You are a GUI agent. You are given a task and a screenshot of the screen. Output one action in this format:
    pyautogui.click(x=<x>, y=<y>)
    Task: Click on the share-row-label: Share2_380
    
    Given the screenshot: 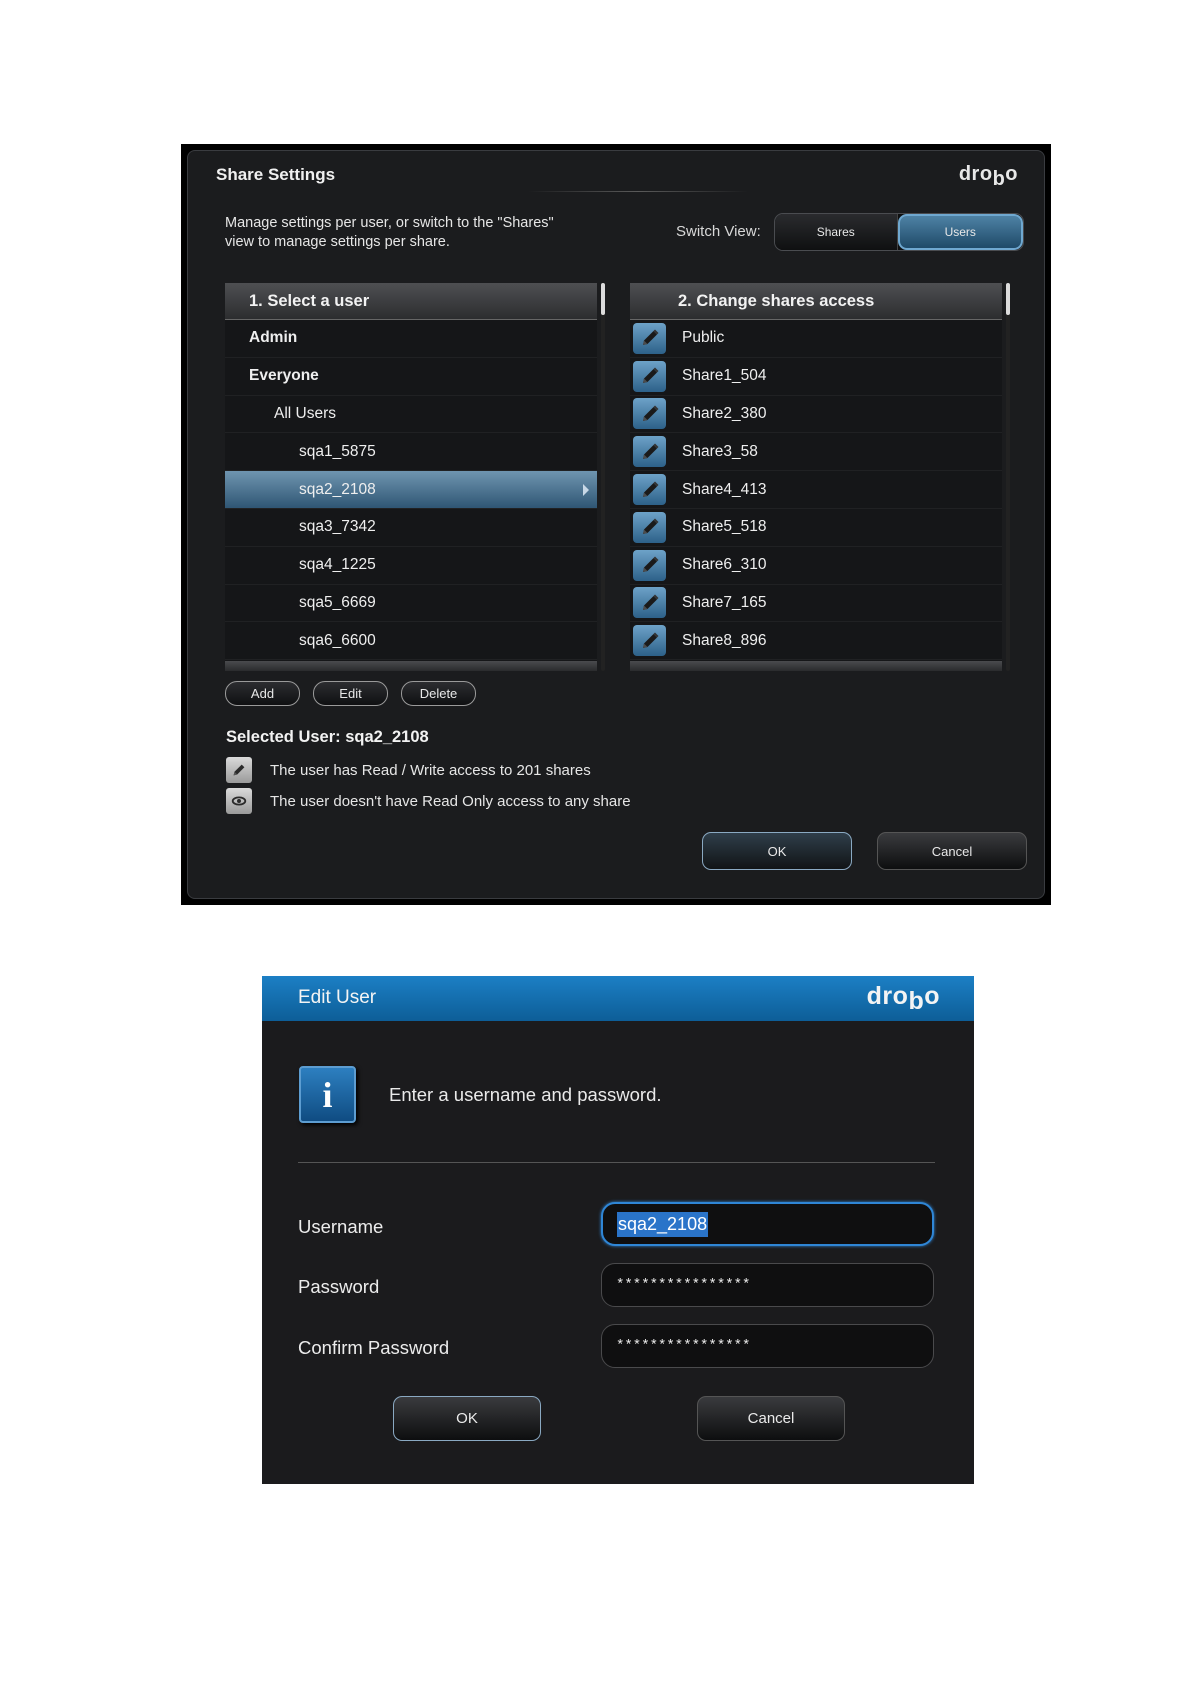 What is the action you would take?
    pyautogui.click(x=724, y=413)
    